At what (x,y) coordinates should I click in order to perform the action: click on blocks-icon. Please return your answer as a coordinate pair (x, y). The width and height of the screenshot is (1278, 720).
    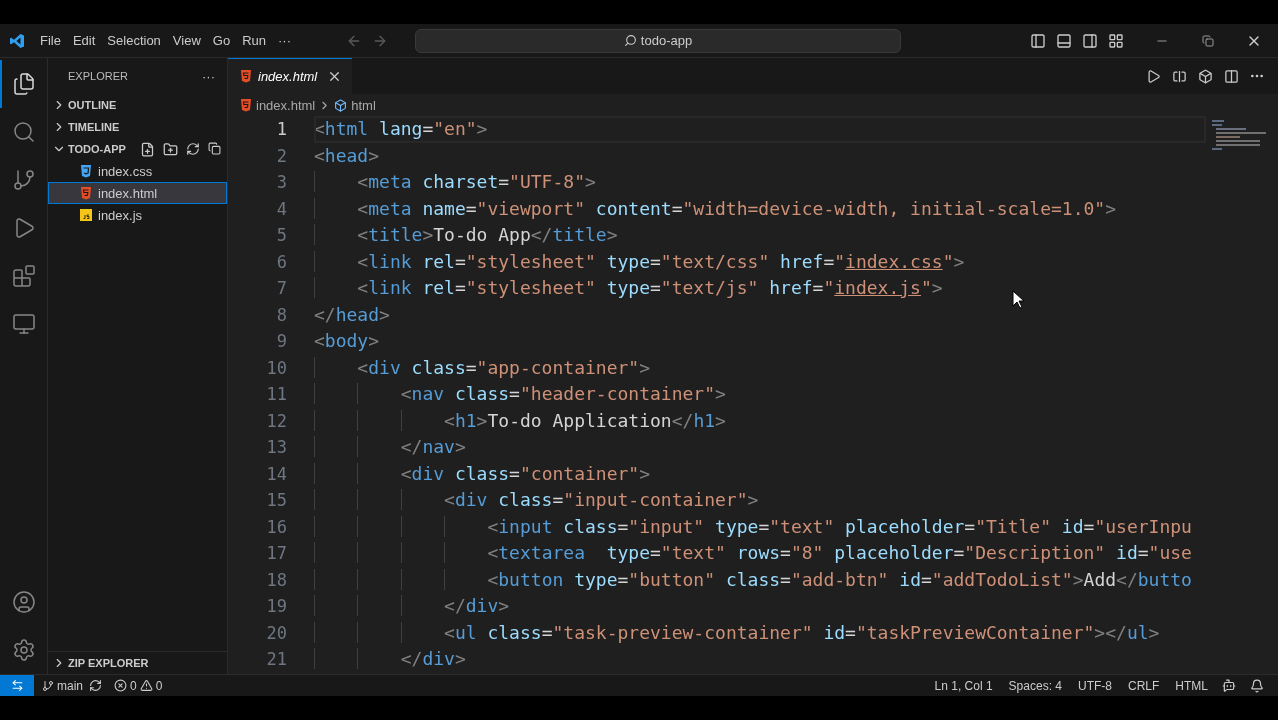
    Looking at the image, I should click on (23, 276).